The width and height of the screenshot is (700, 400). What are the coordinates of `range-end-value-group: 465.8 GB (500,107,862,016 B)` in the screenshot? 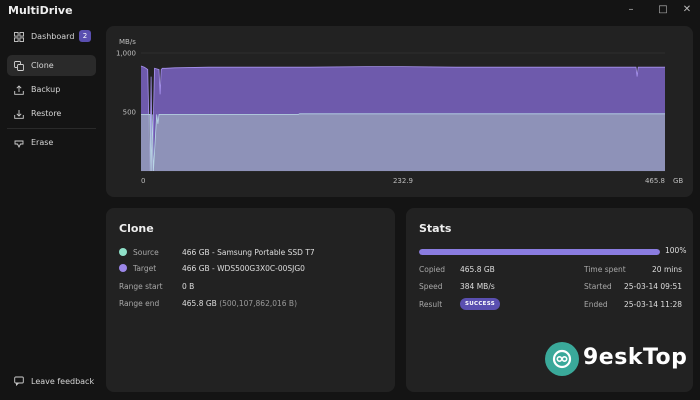 It's located at (239, 303).